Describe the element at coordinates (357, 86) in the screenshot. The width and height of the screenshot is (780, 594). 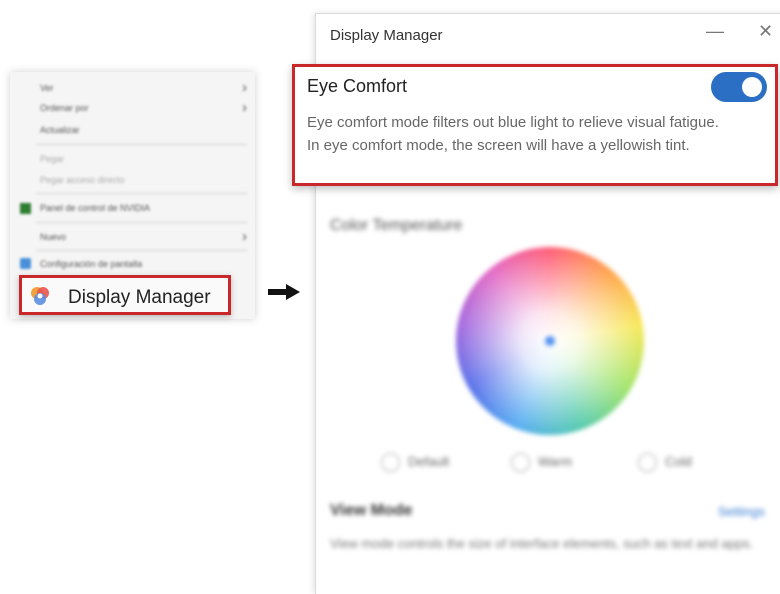
I see `eye-comfort-title: Eye Comfort` at that location.